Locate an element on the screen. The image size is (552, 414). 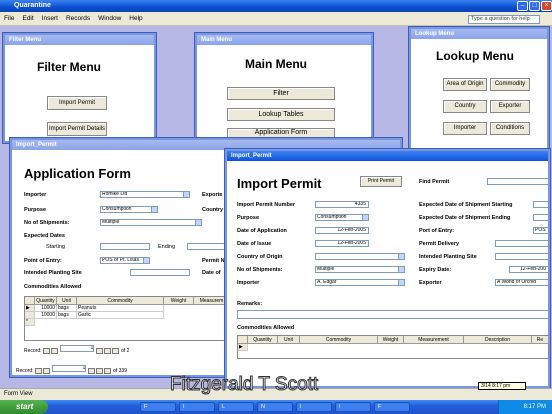
menu-help: Help is located at coordinates (135, 19).